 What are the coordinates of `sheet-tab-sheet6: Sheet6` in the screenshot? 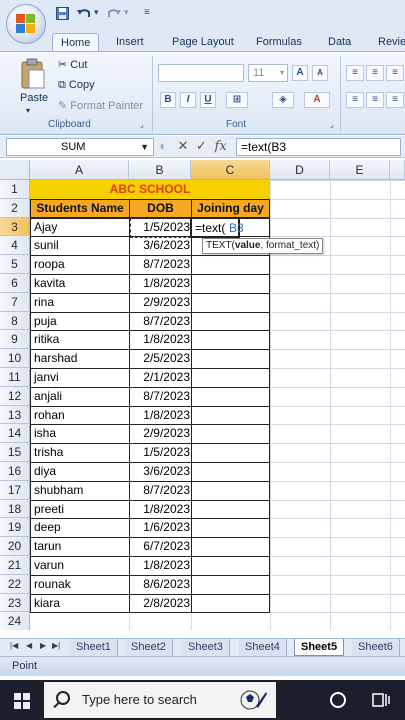 It's located at (376, 647).